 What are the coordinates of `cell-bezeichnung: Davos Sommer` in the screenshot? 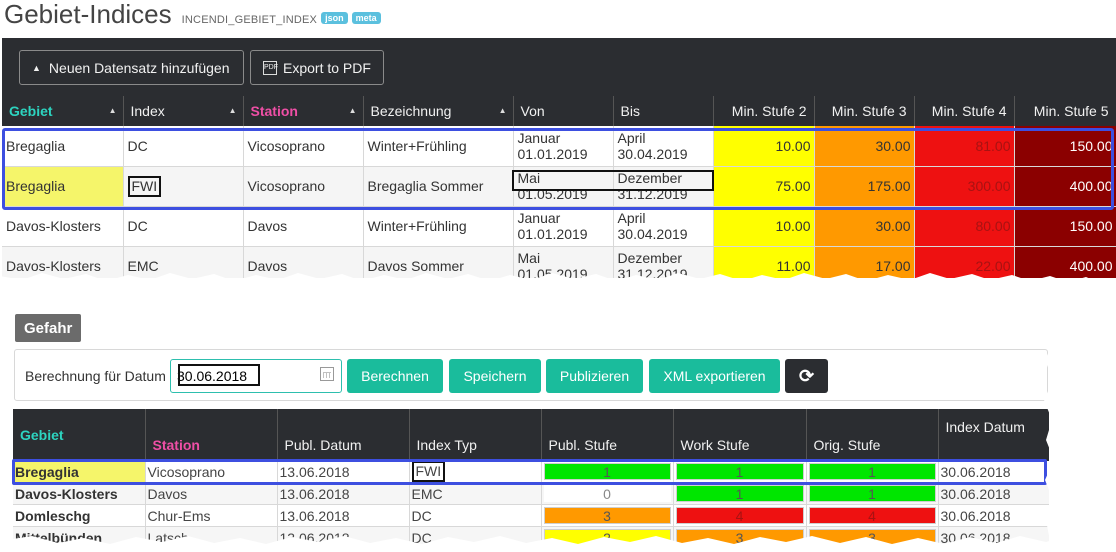 It's located at (438, 262).